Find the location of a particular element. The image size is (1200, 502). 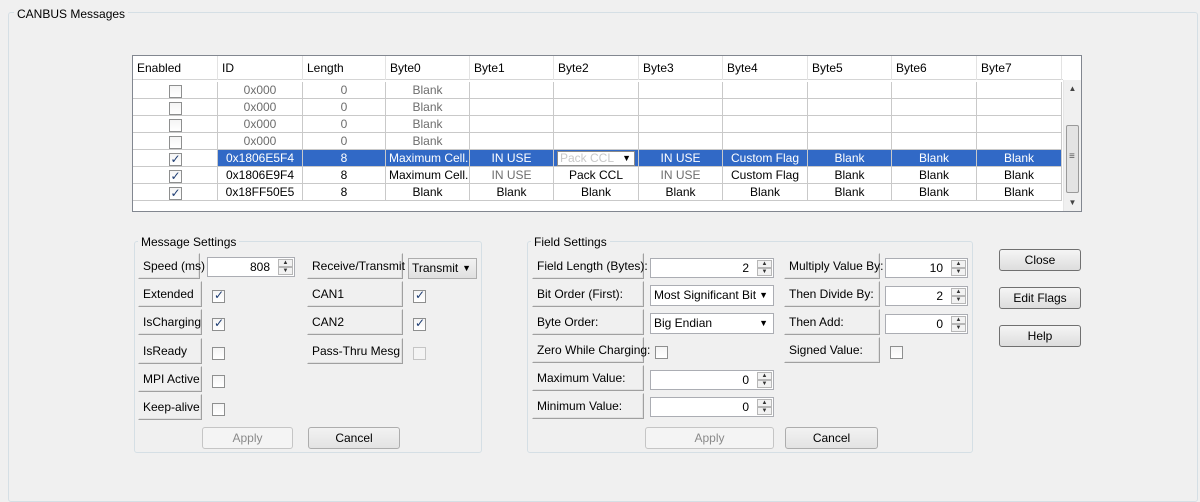

field-apply-button: Apply is located at coordinates (709, 438).